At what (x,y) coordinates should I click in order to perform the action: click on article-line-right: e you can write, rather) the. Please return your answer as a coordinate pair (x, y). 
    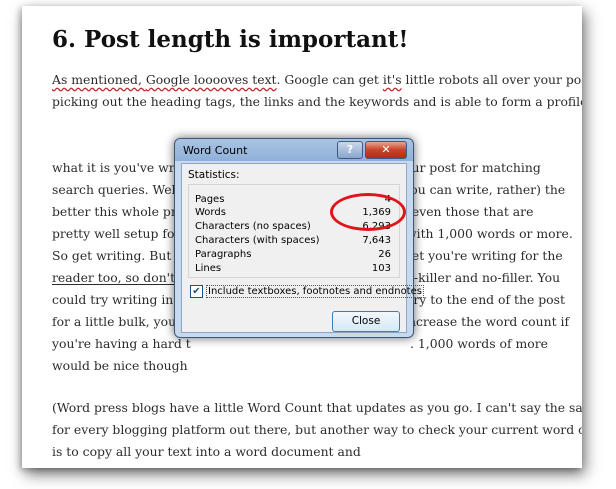
    Looking at the image, I should click on (479, 189).